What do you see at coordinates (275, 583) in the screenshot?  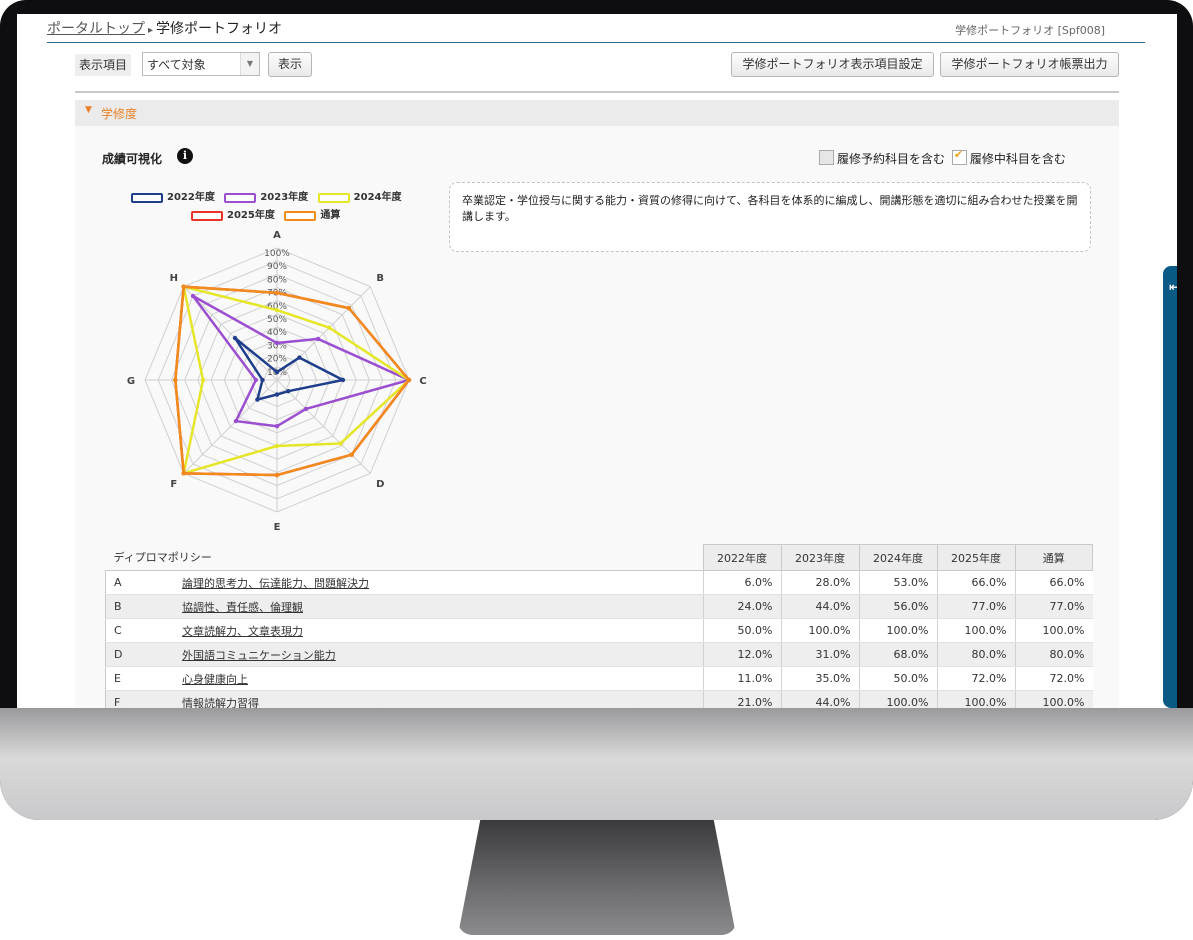 I see `dp-name-link: 論理的思考力、伝達能力、問題解決力` at bounding box center [275, 583].